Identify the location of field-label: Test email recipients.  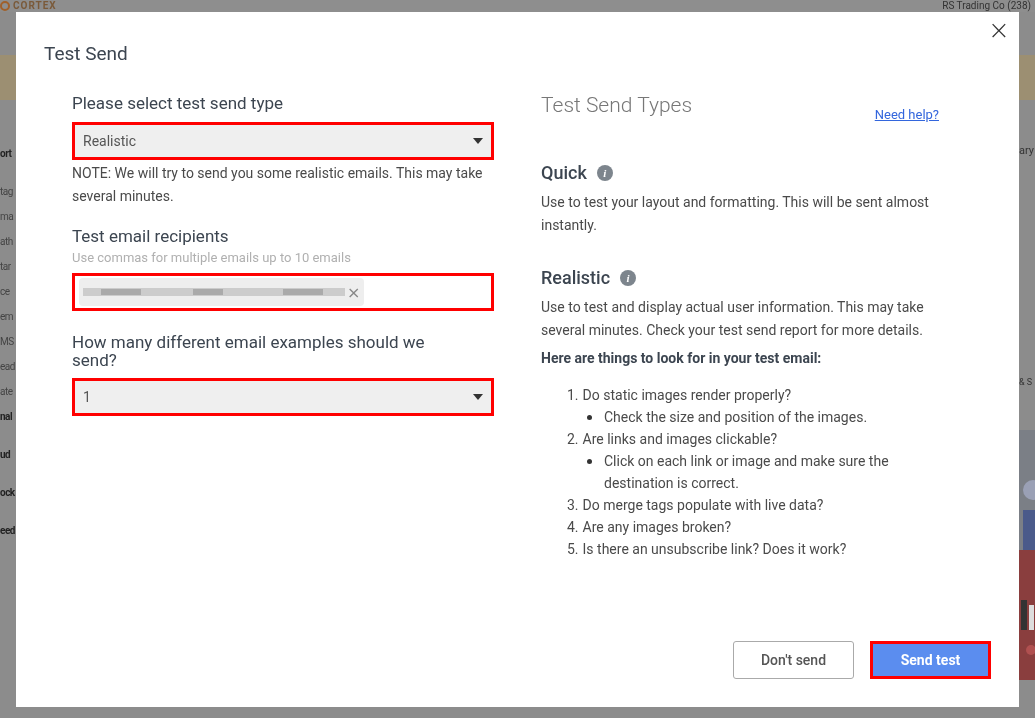
(151, 236).